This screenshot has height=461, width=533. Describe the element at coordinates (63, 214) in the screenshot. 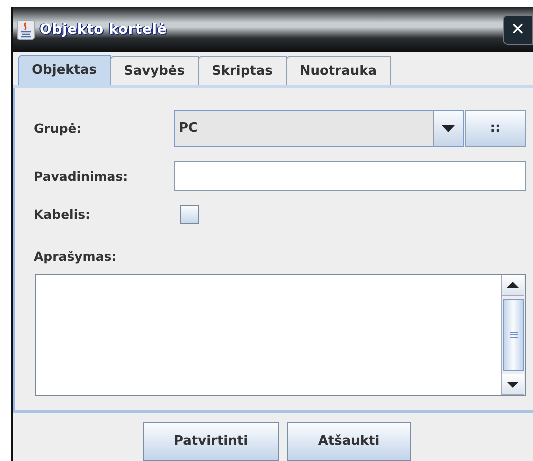

I see `field-label: Kabelis:` at that location.